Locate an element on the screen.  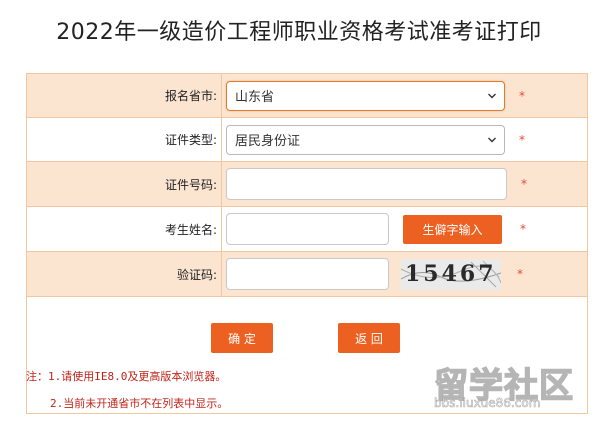
id-type-label: 证件类型: is located at coordinates (190, 140).